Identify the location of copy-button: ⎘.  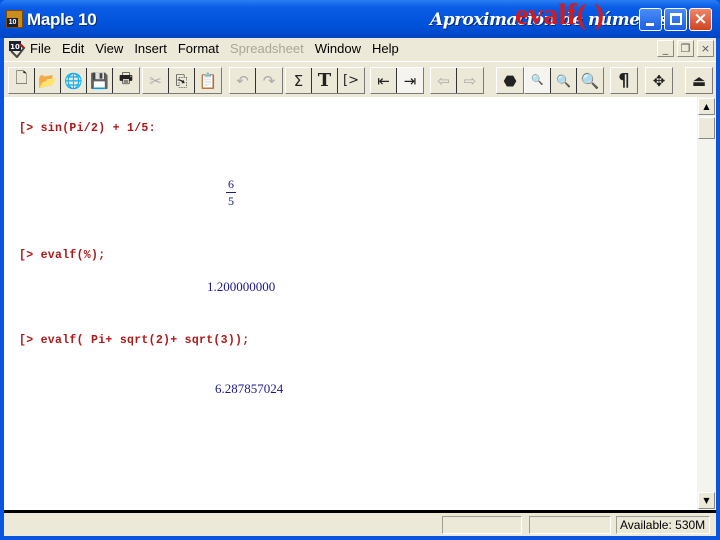
(182, 80).